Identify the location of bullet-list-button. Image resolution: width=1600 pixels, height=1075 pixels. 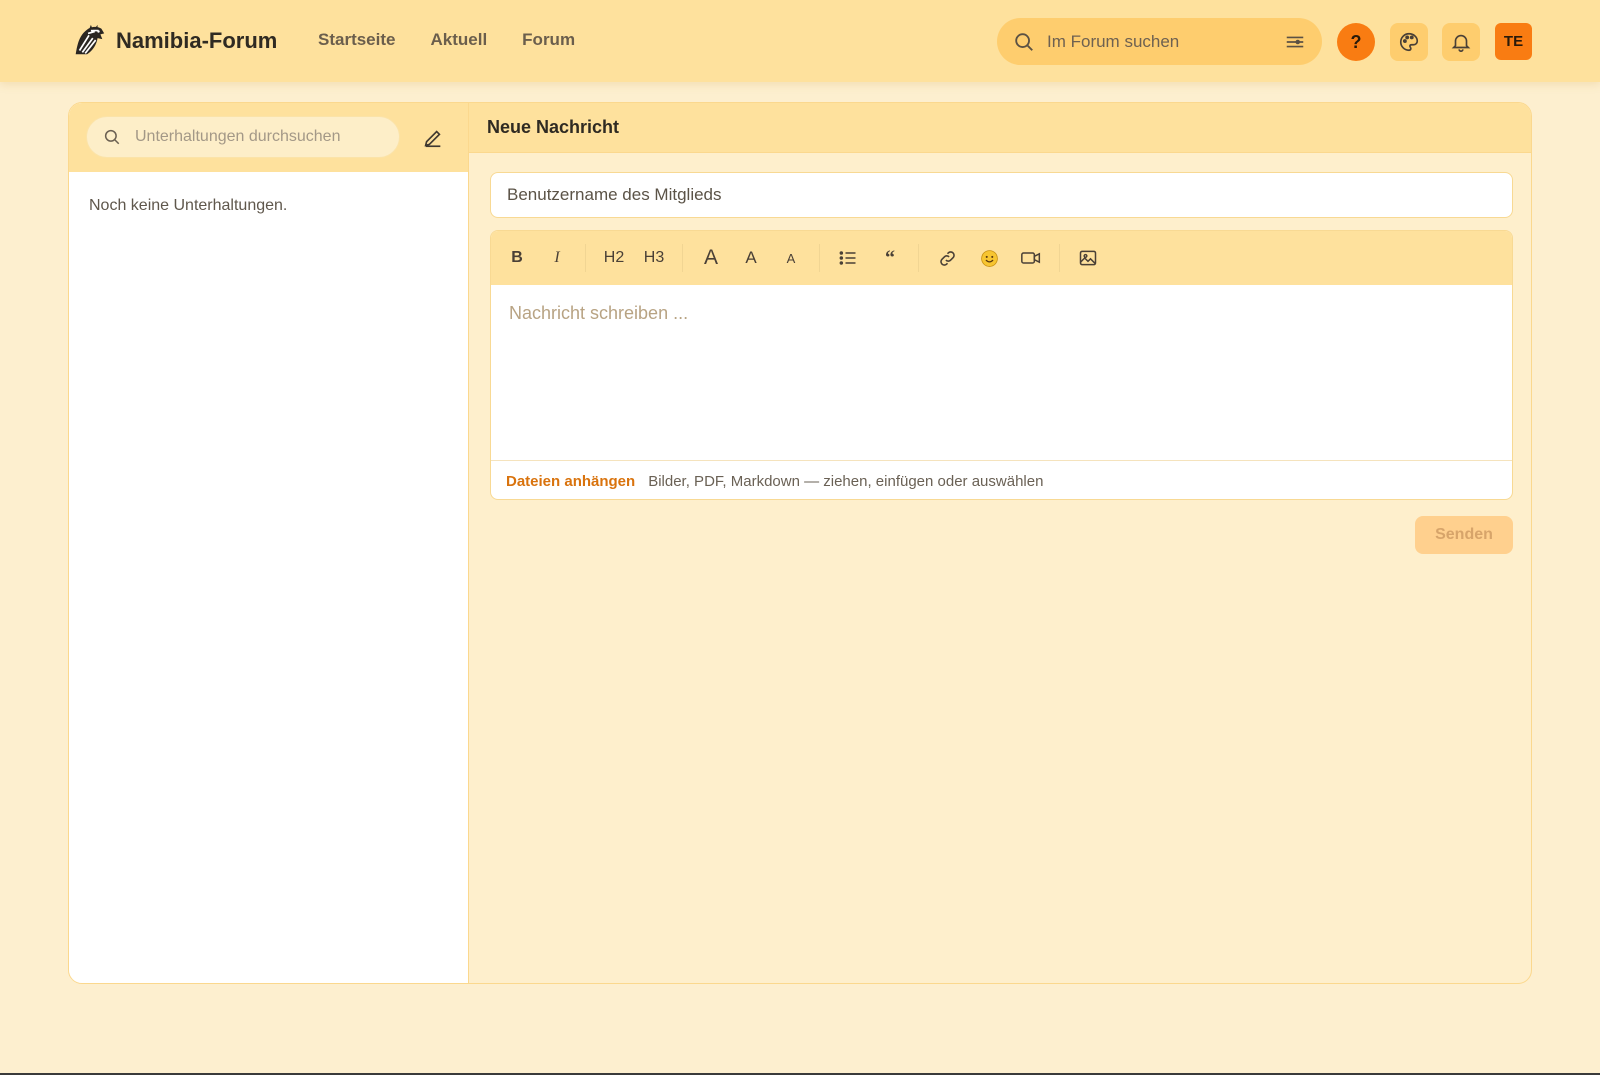
(848, 258).